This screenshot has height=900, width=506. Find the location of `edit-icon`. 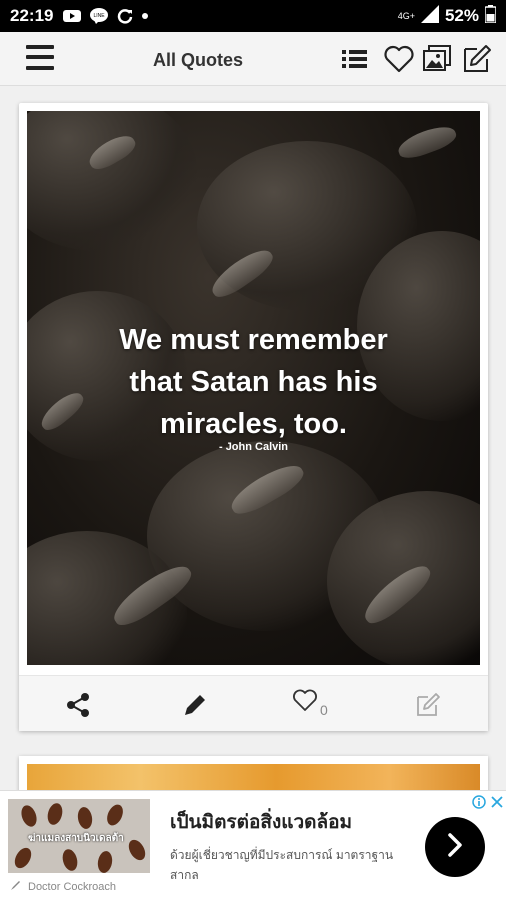

edit-icon is located at coordinates (476, 59).